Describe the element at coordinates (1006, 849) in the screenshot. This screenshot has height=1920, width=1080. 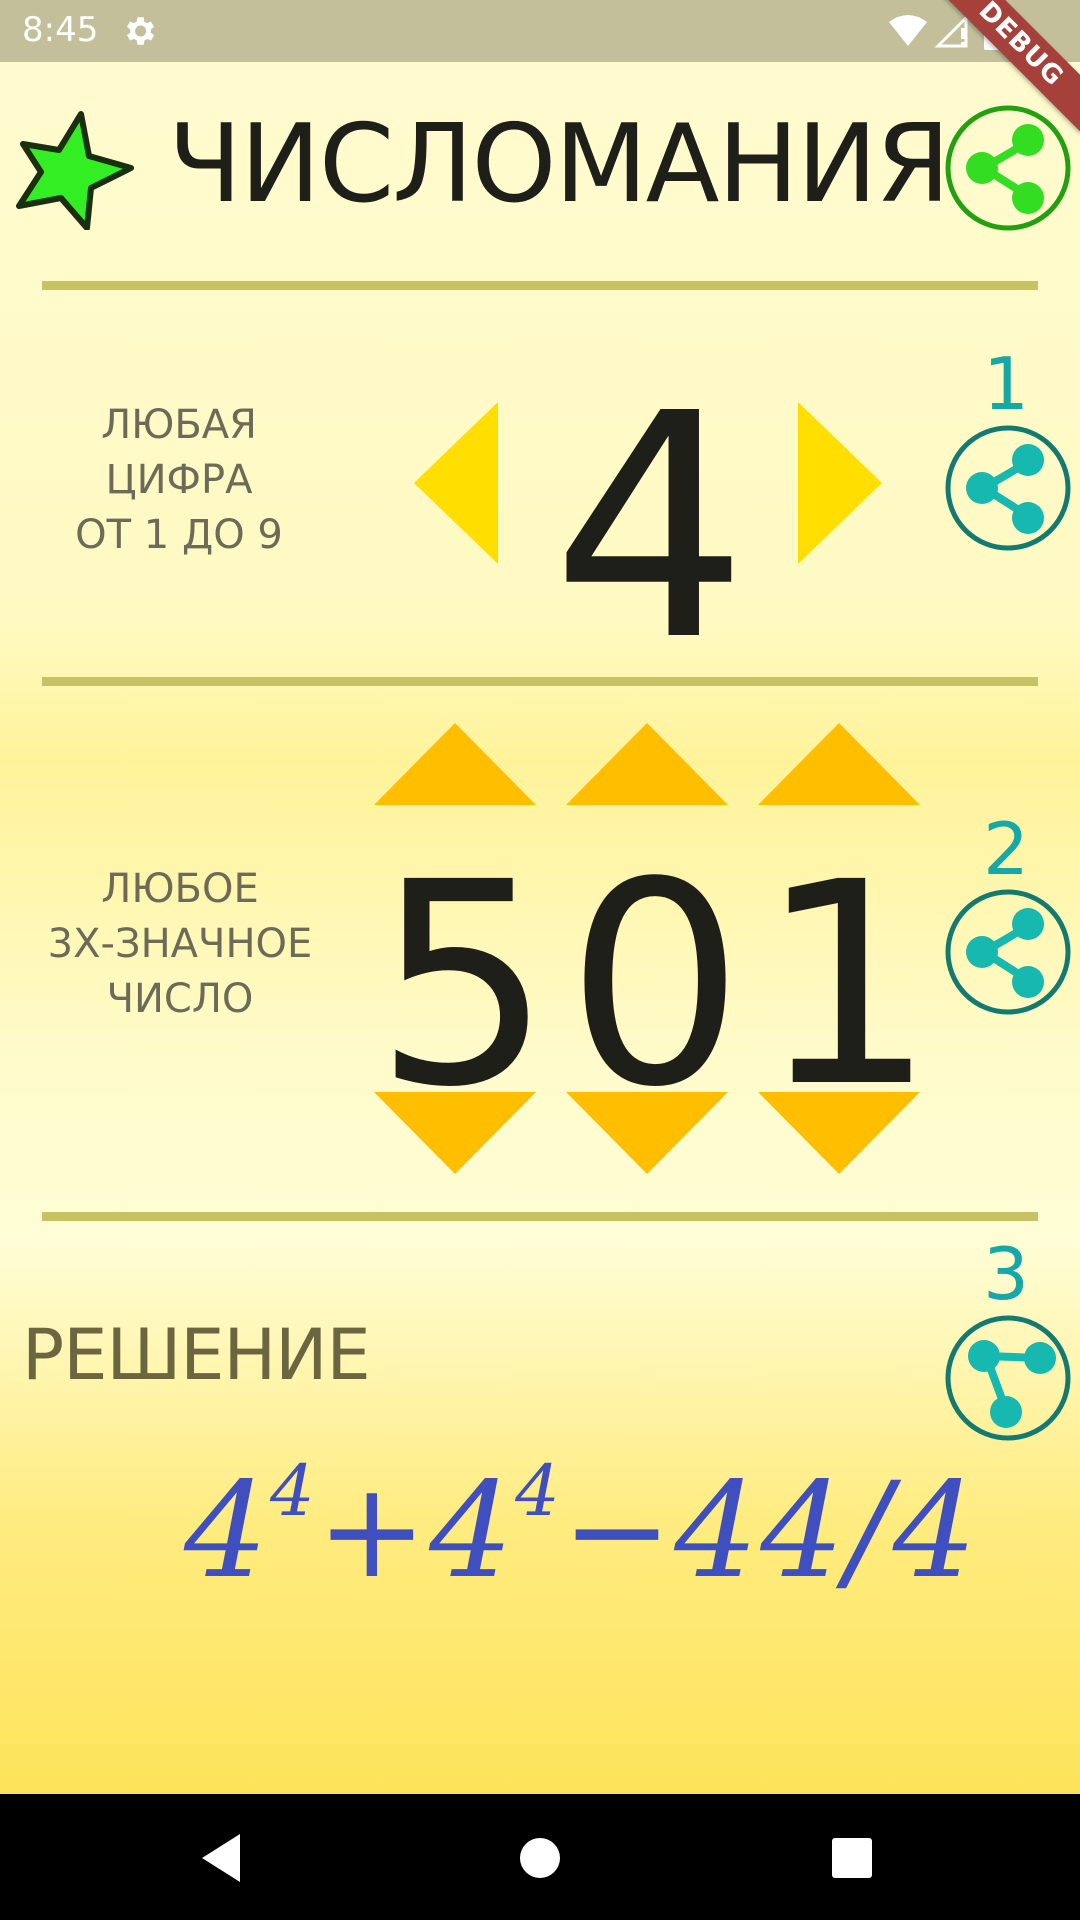
I see `section-number-2: 2` at that location.